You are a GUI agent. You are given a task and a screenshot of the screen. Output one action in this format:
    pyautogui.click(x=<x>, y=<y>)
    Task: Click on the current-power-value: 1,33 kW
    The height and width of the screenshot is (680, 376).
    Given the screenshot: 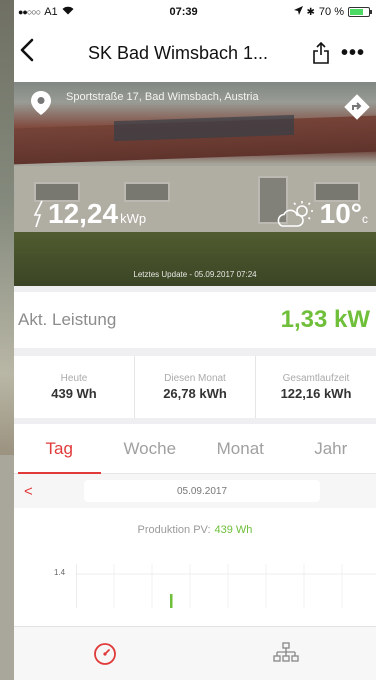 What is the action you would take?
    pyautogui.click(x=325, y=319)
    